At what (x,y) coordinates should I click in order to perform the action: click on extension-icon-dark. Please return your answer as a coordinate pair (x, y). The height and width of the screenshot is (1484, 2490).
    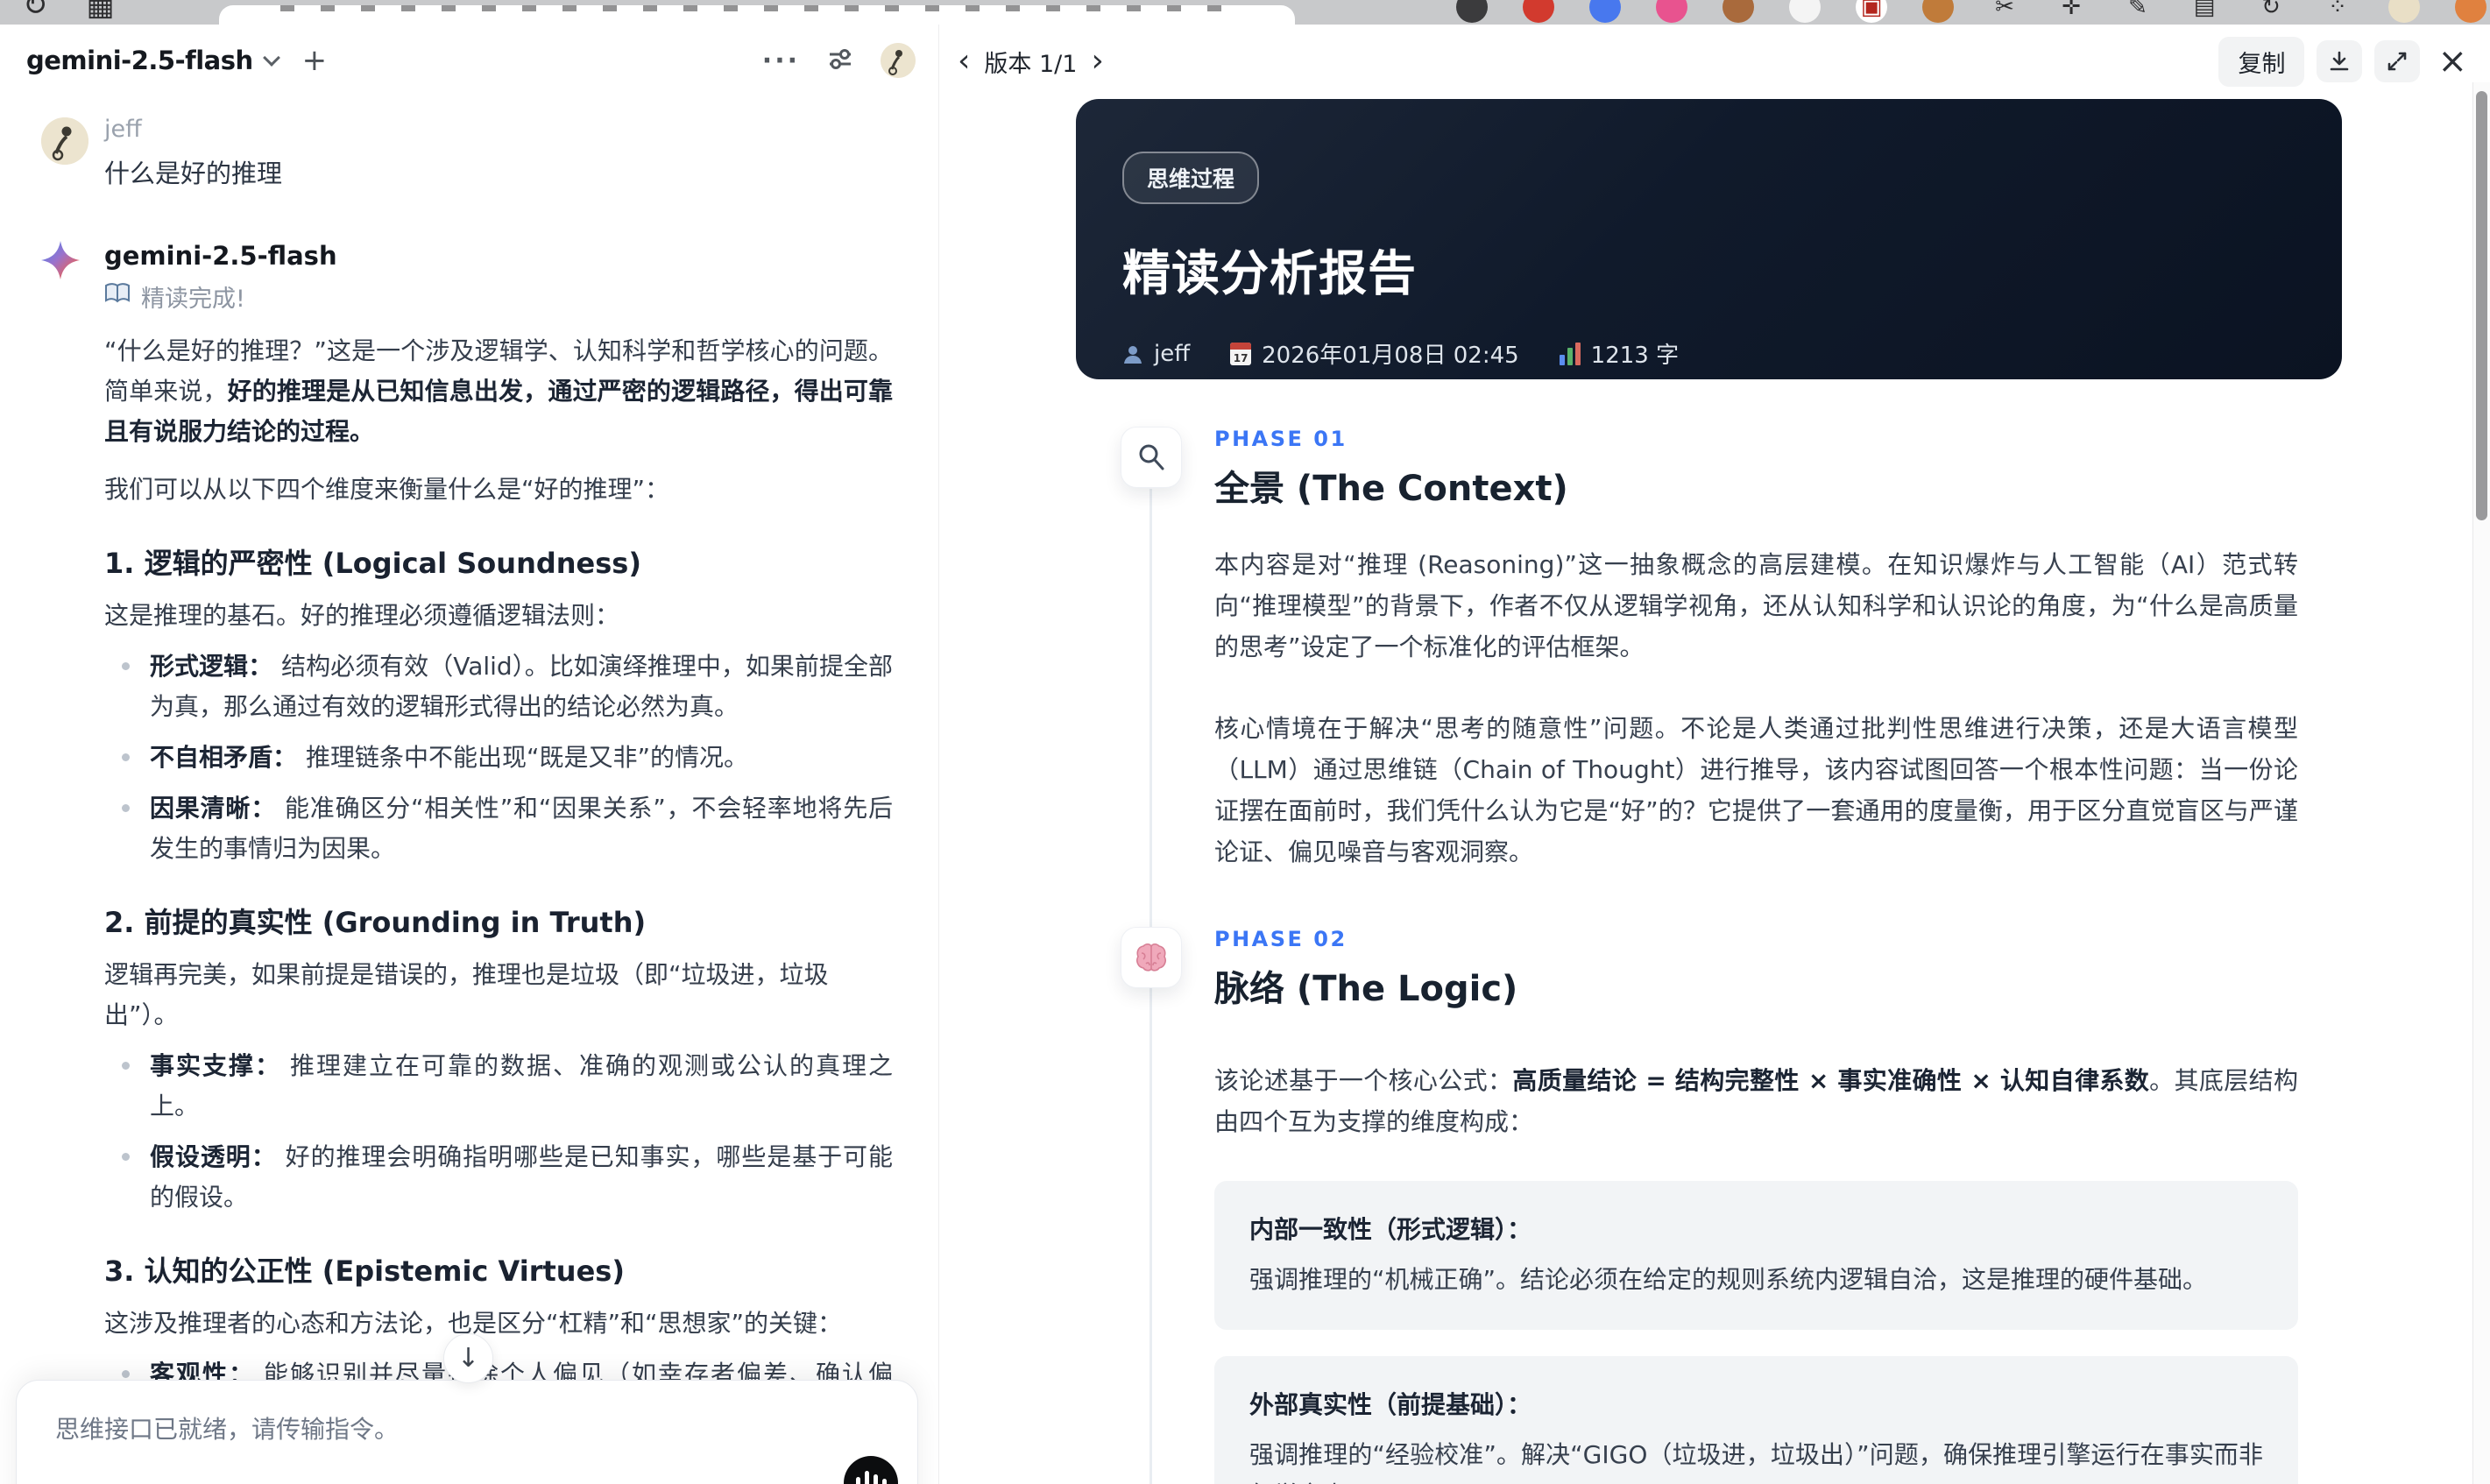
    Looking at the image, I should click on (1472, 11).